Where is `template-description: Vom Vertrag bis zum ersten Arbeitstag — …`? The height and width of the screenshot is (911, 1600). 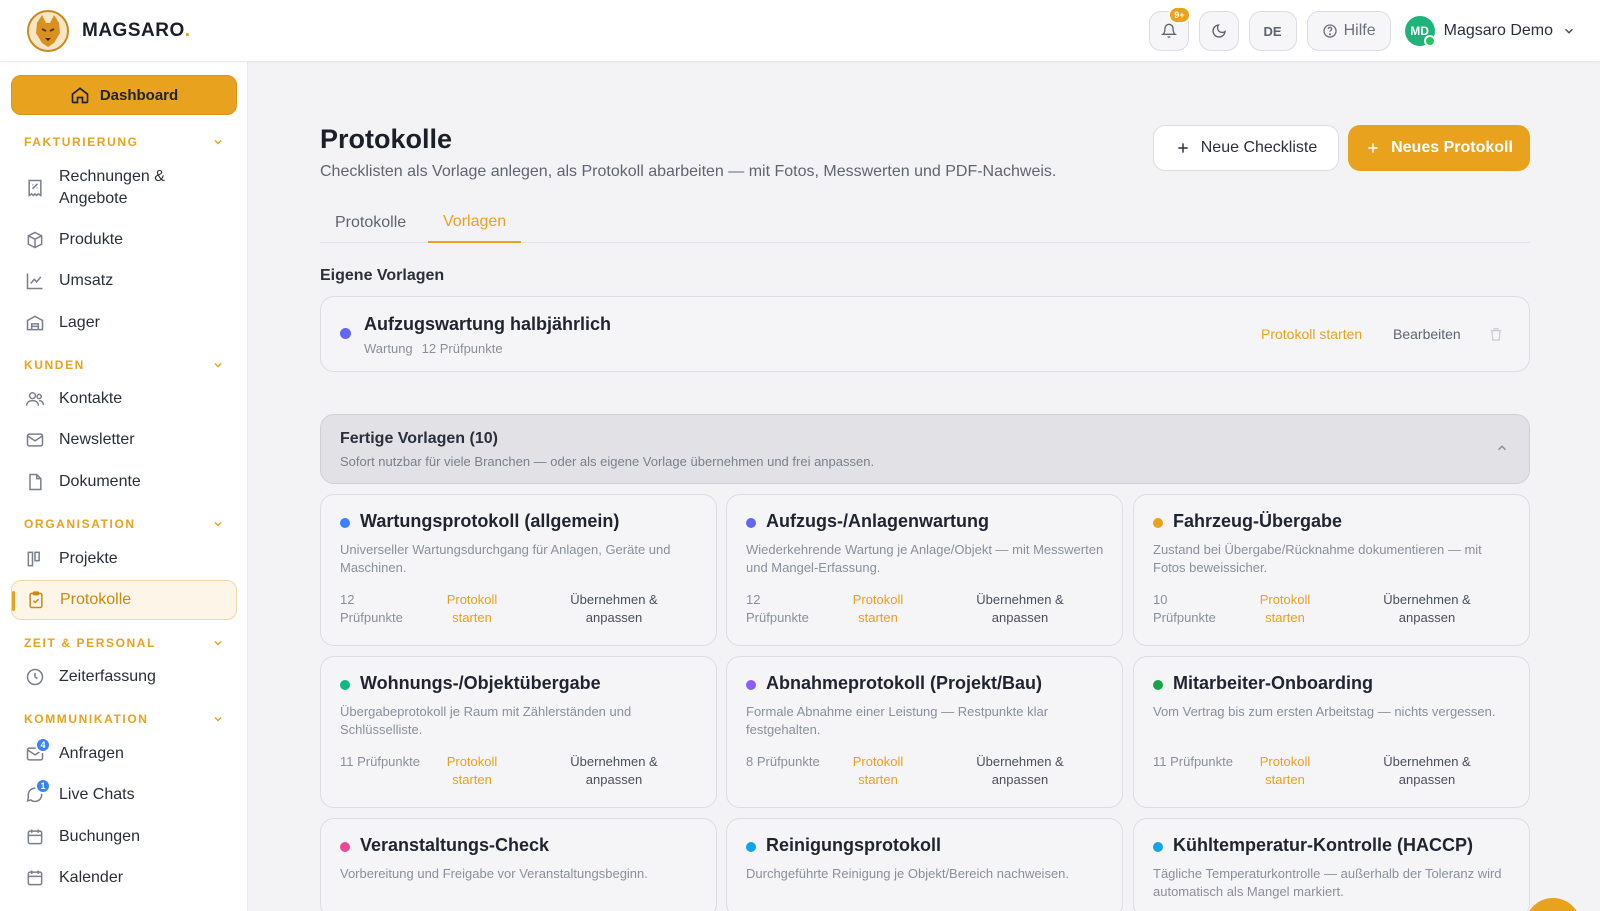
template-description: Vom Vertrag bis zum ersten Arbeitstag — … is located at coordinates (1324, 711).